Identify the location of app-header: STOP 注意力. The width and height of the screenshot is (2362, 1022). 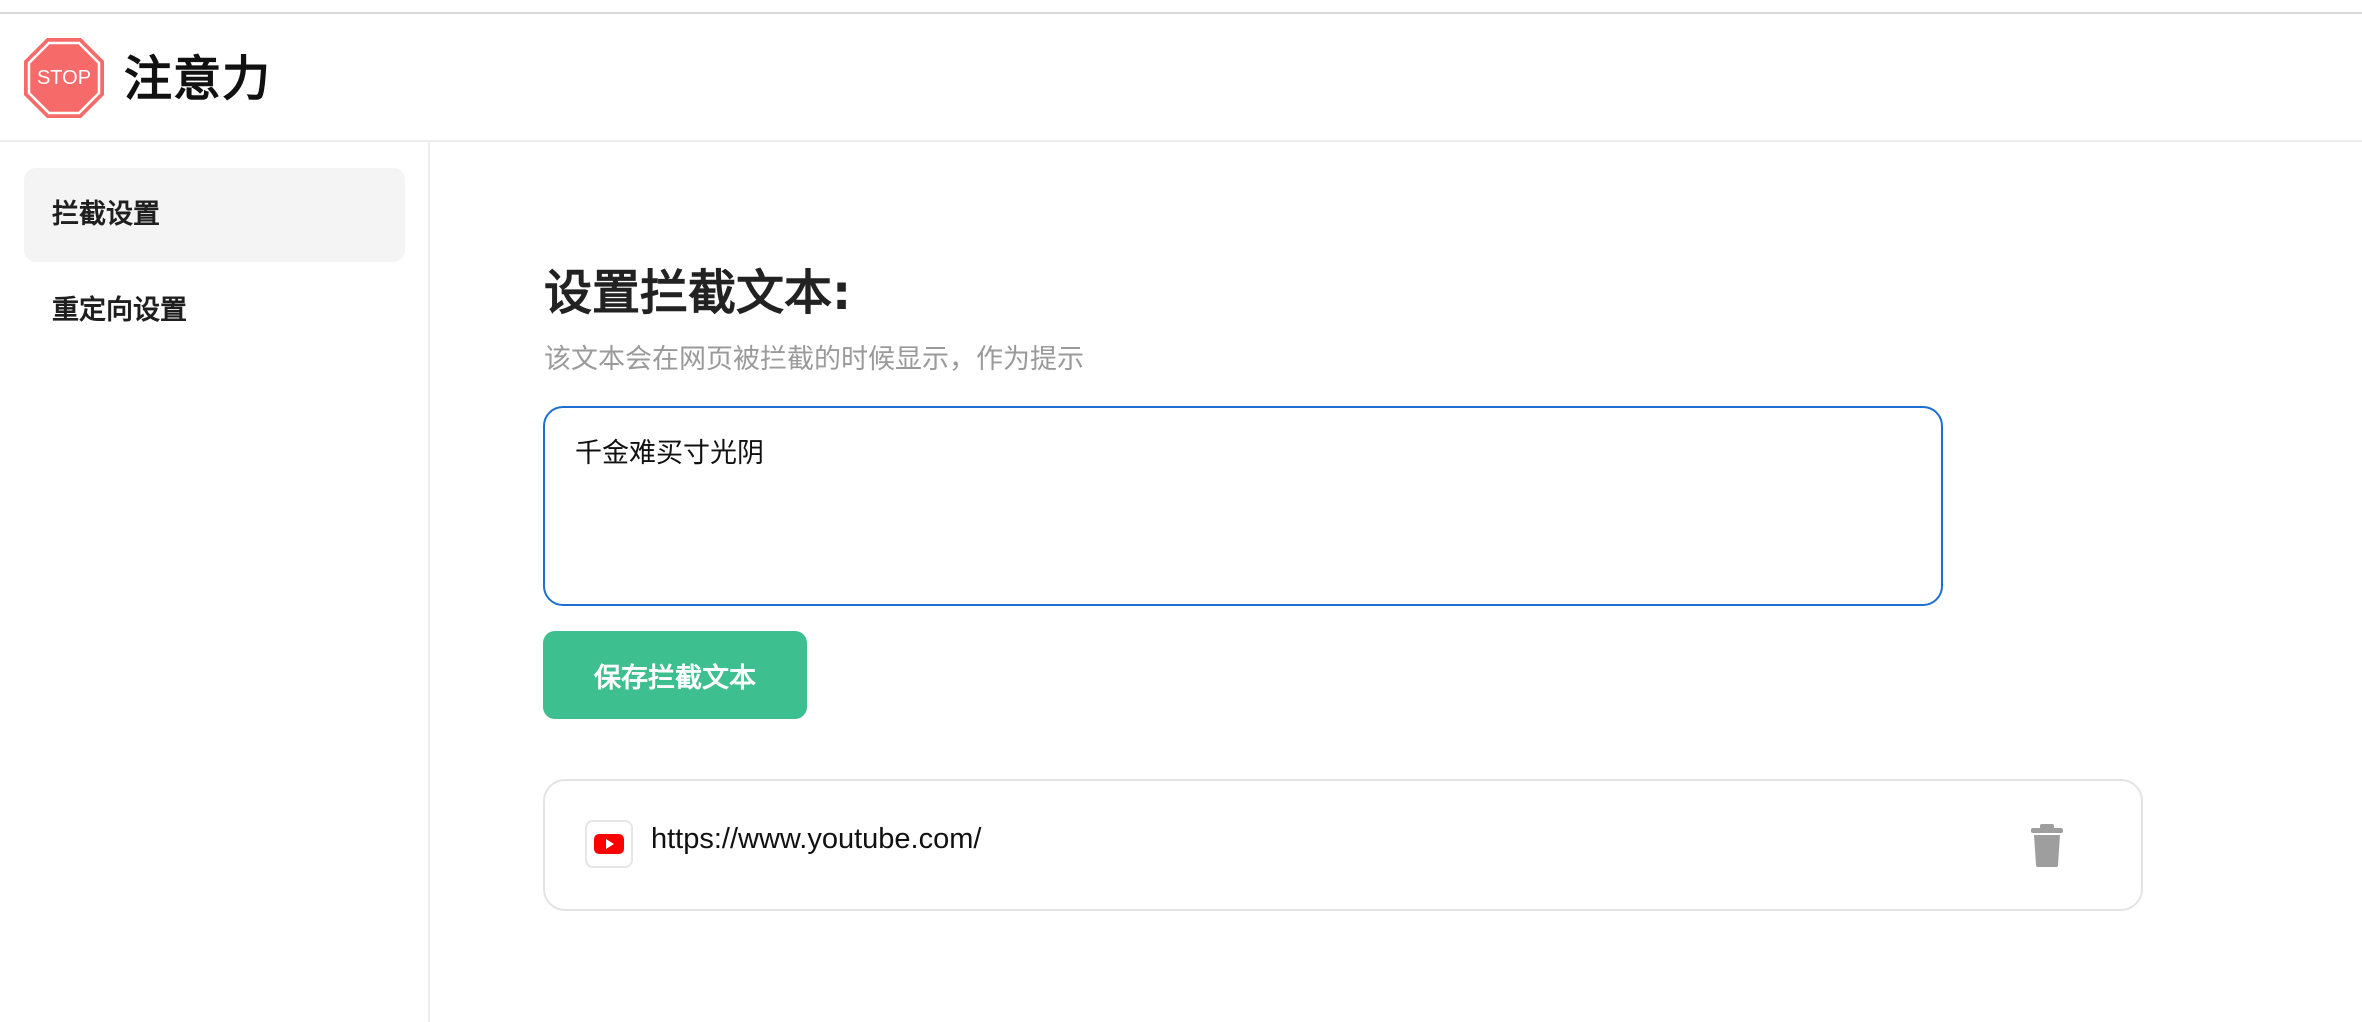
(1181, 78).